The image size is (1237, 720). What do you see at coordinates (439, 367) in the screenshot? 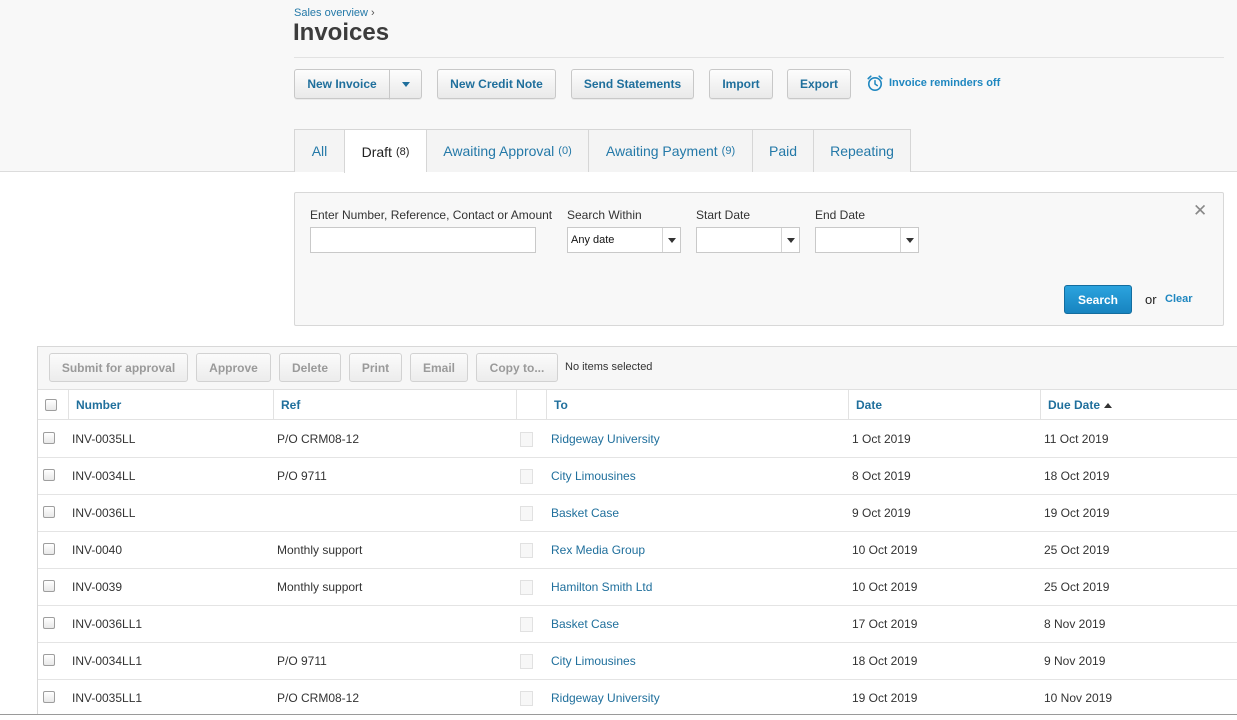
I see `email-button: Email` at bounding box center [439, 367].